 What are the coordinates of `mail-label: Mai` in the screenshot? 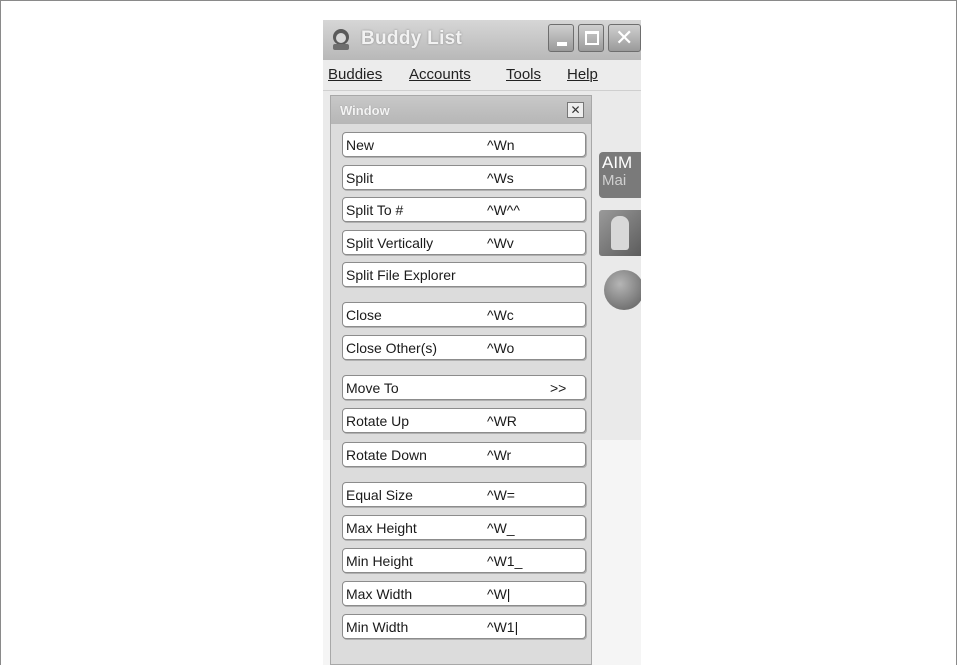 It's located at (614, 180).